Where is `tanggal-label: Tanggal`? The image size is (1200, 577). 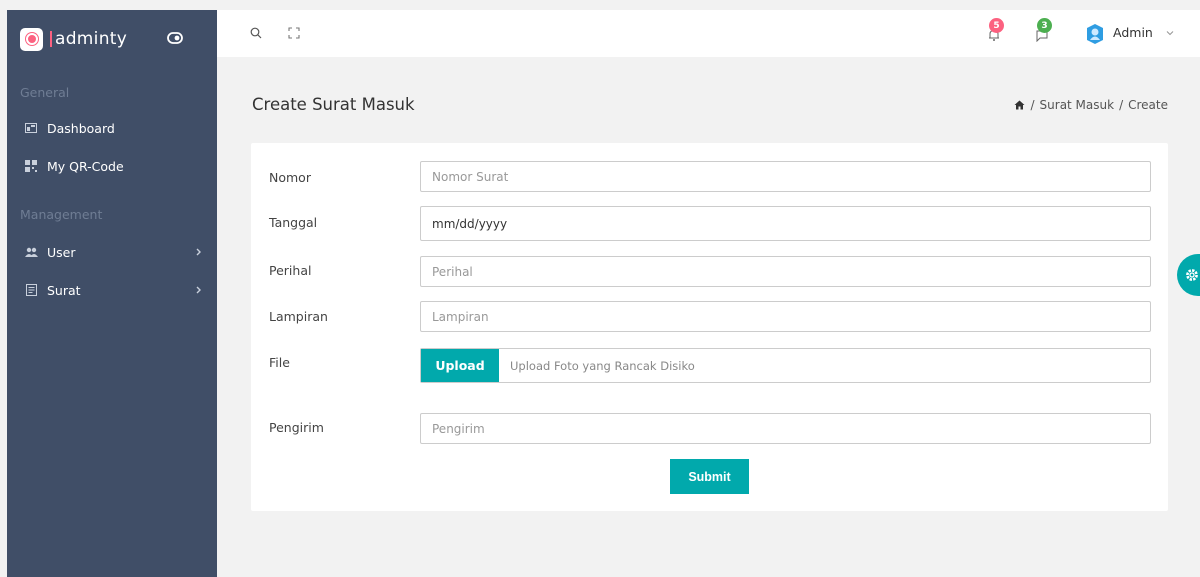
tanggal-label: Tanggal is located at coordinates (293, 222).